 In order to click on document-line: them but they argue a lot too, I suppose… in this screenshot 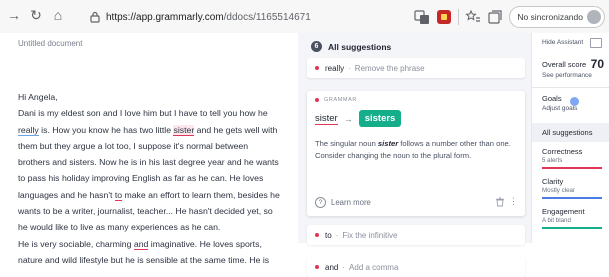, I will do `click(159, 146)`.